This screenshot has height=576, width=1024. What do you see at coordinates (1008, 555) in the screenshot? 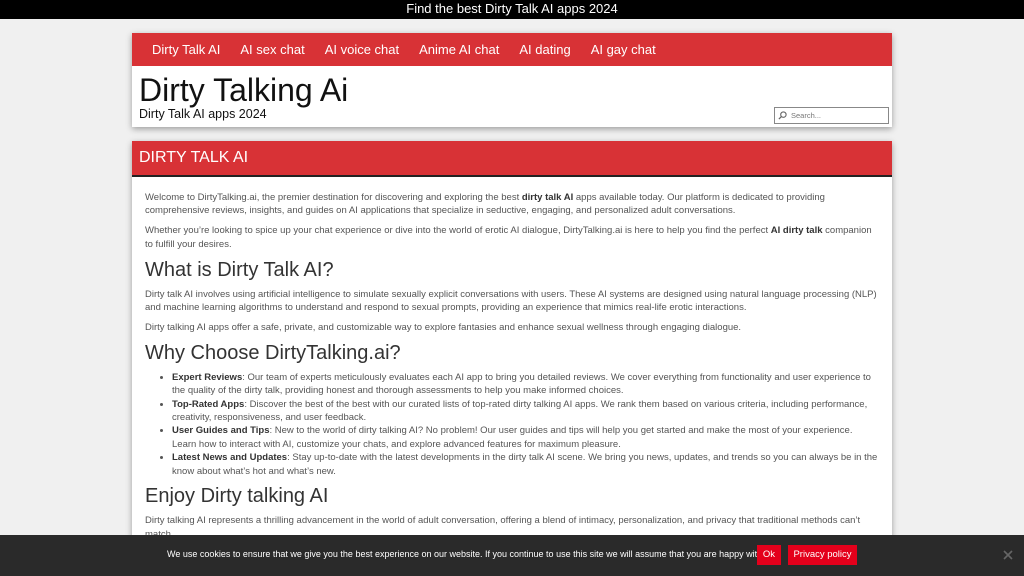
I see `close-icon` at bounding box center [1008, 555].